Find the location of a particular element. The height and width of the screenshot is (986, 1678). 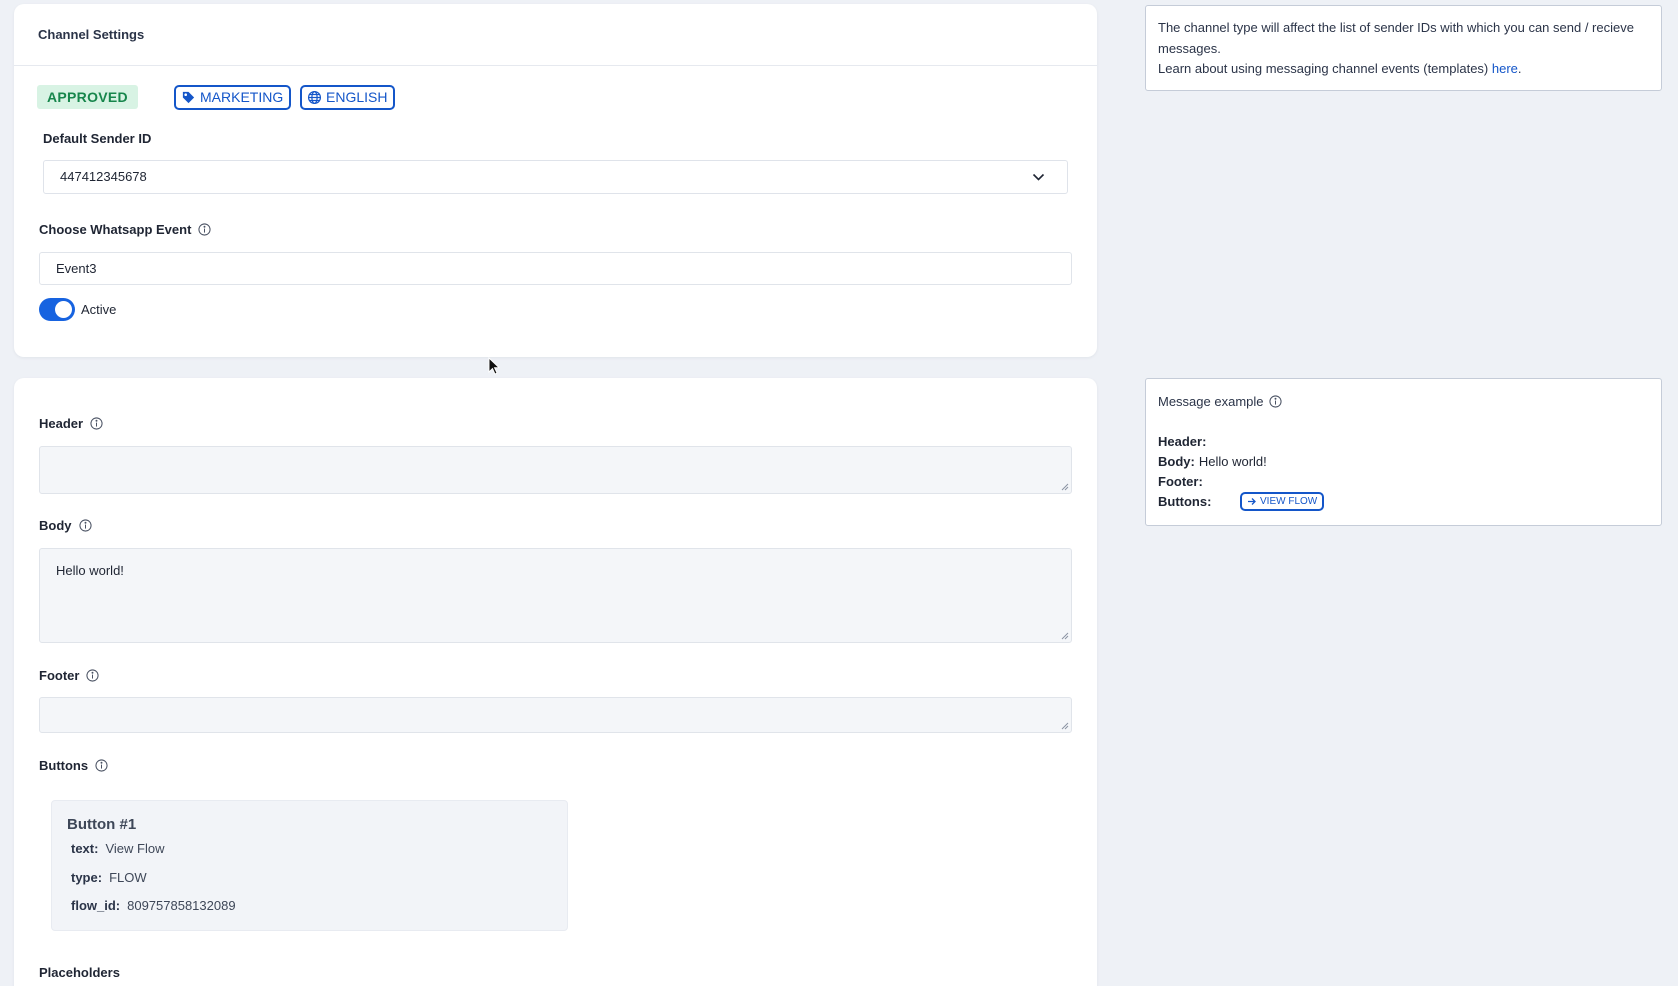

header-label-text: Header is located at coordinates (61, 423).